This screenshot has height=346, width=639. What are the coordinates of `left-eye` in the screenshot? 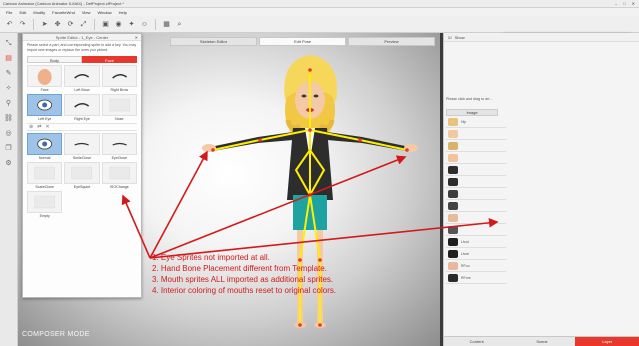 It's located at (304, 96).